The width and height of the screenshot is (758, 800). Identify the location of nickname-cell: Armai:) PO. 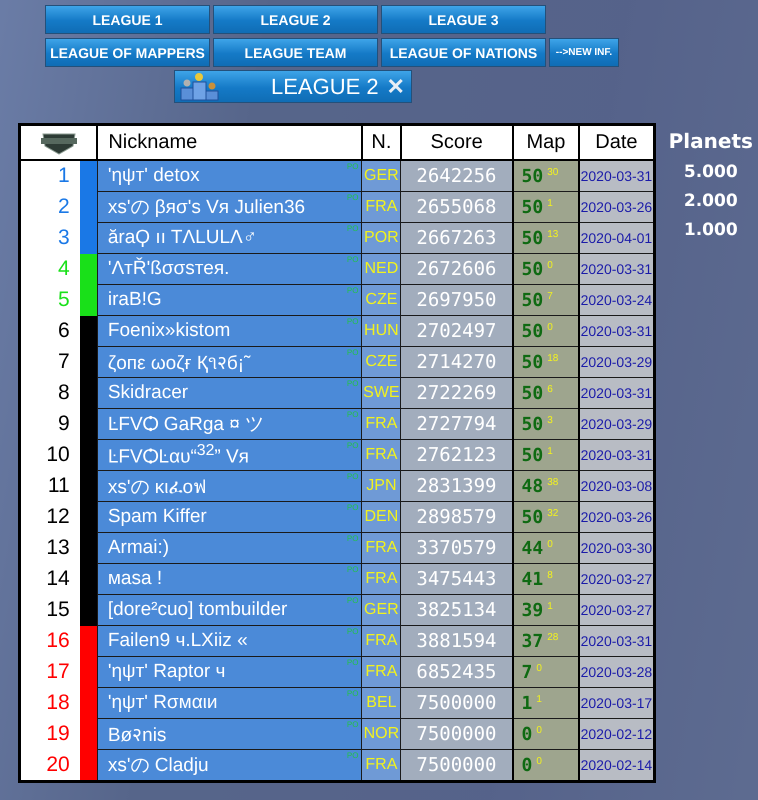
(229, 548).